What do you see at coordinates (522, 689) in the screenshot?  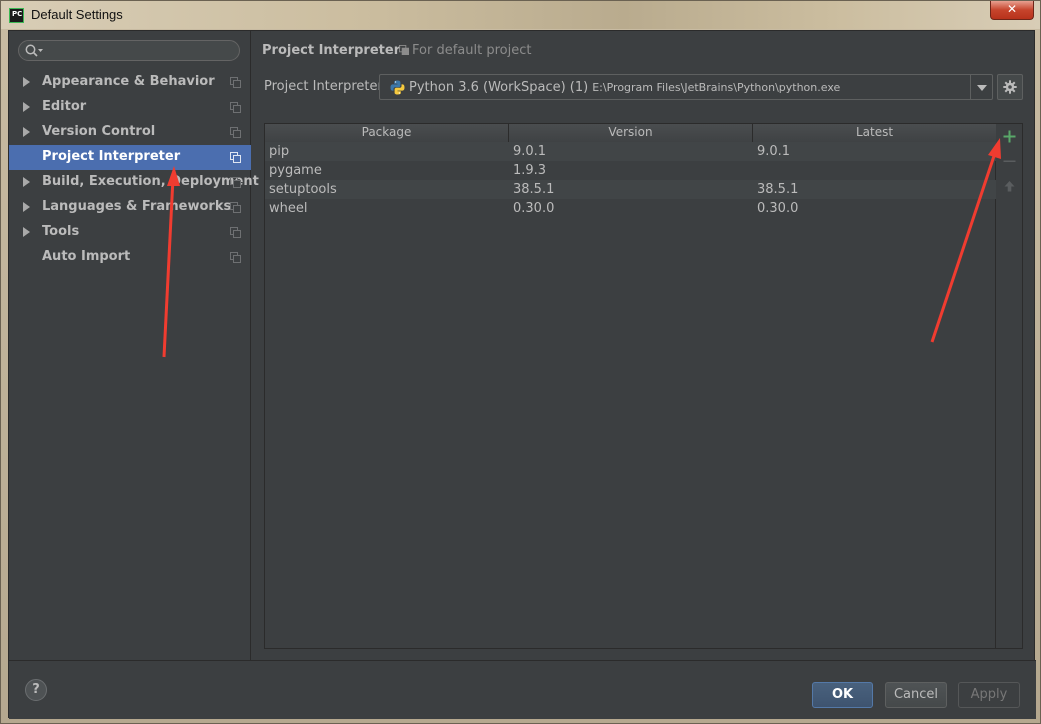 I see `dialog-button-bar: ? OK Cancel Apply` at bounding box center [522, 689].